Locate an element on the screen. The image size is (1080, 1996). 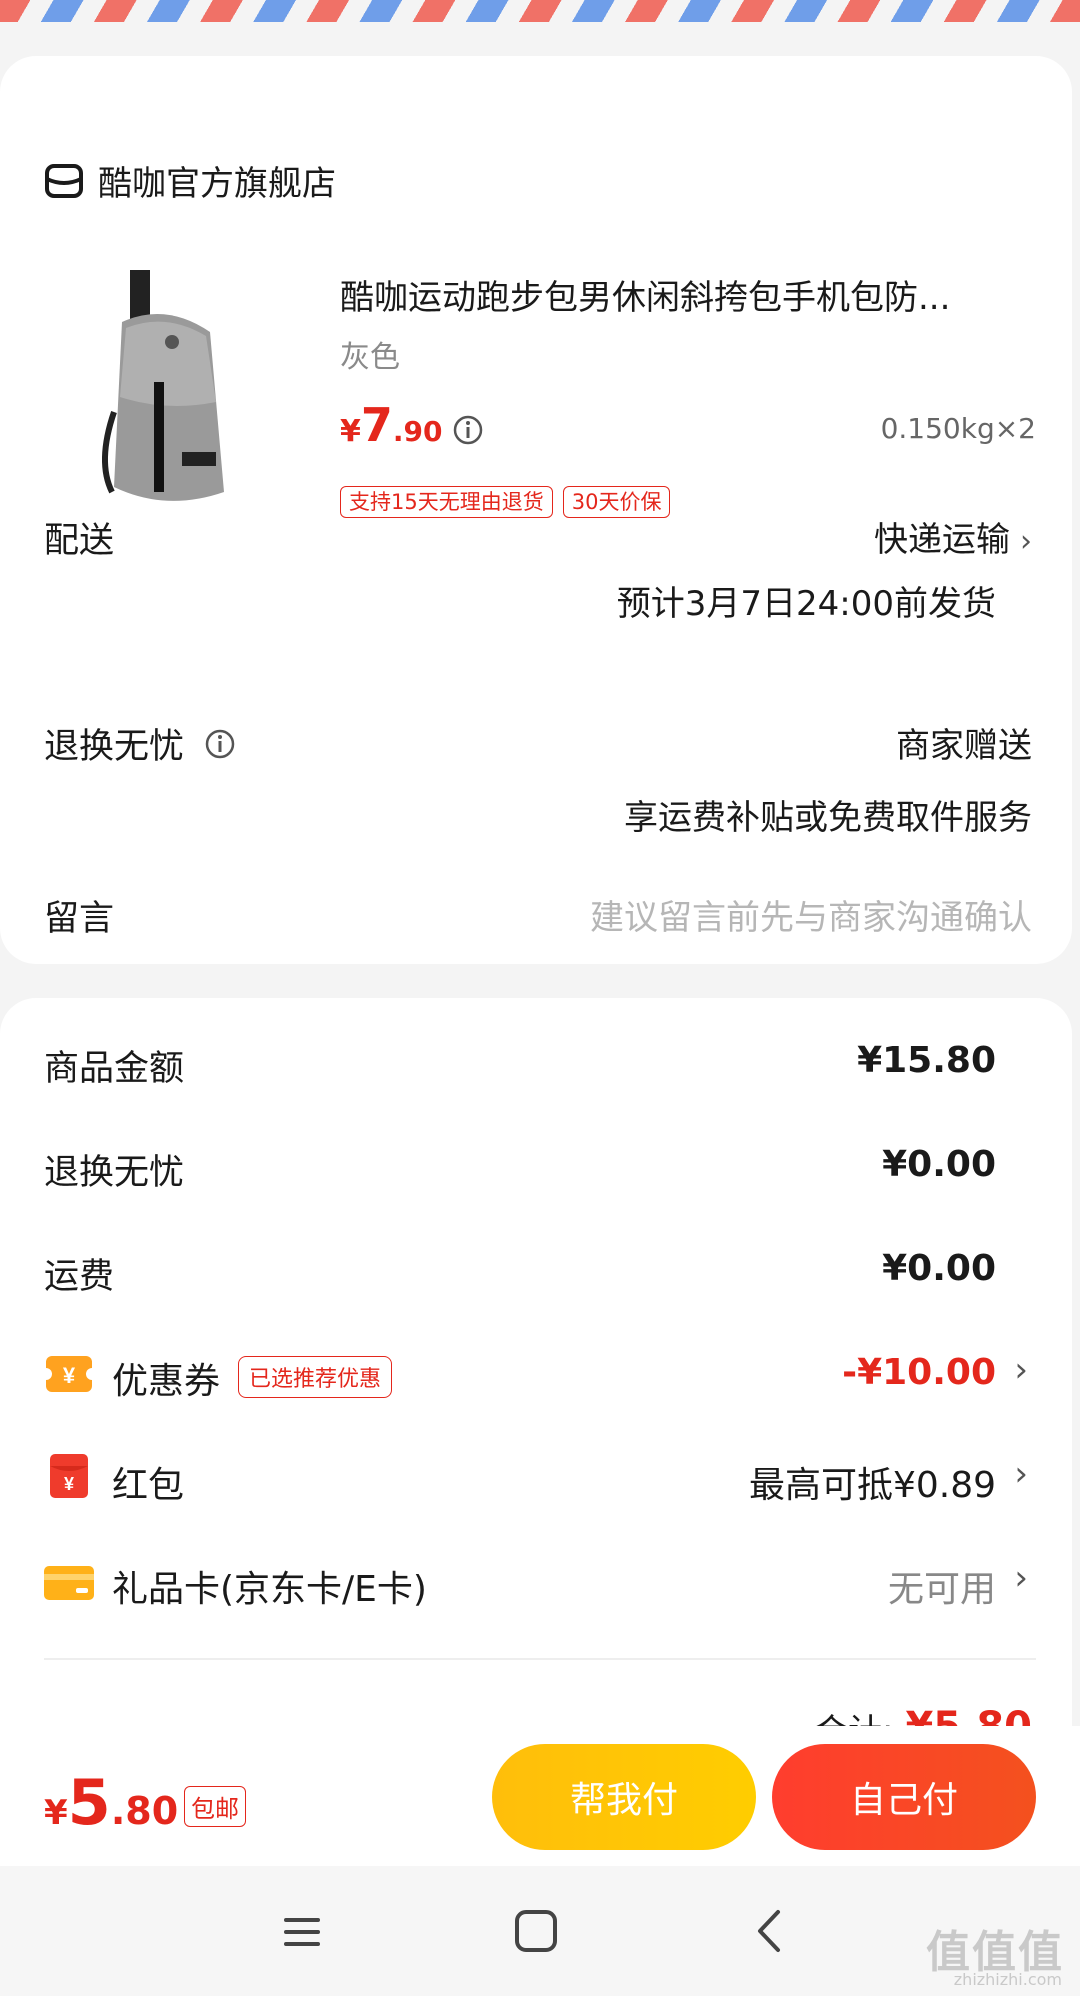
returns-fee-value: ¥0.00 is located at coordinates (939, 1164).